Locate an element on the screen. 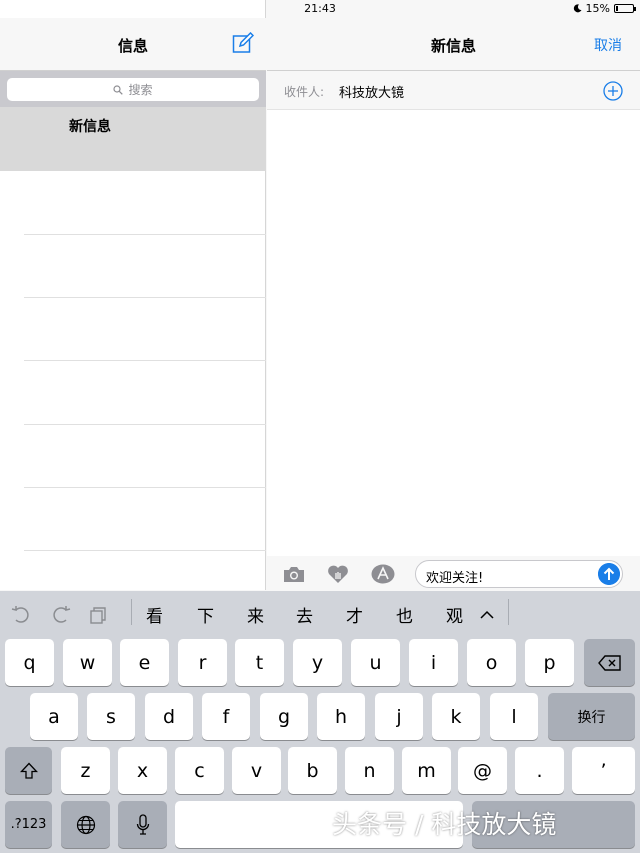 The height and width of the screenshot is (853, 640). key-v: v is located at coordinates (256, 770).